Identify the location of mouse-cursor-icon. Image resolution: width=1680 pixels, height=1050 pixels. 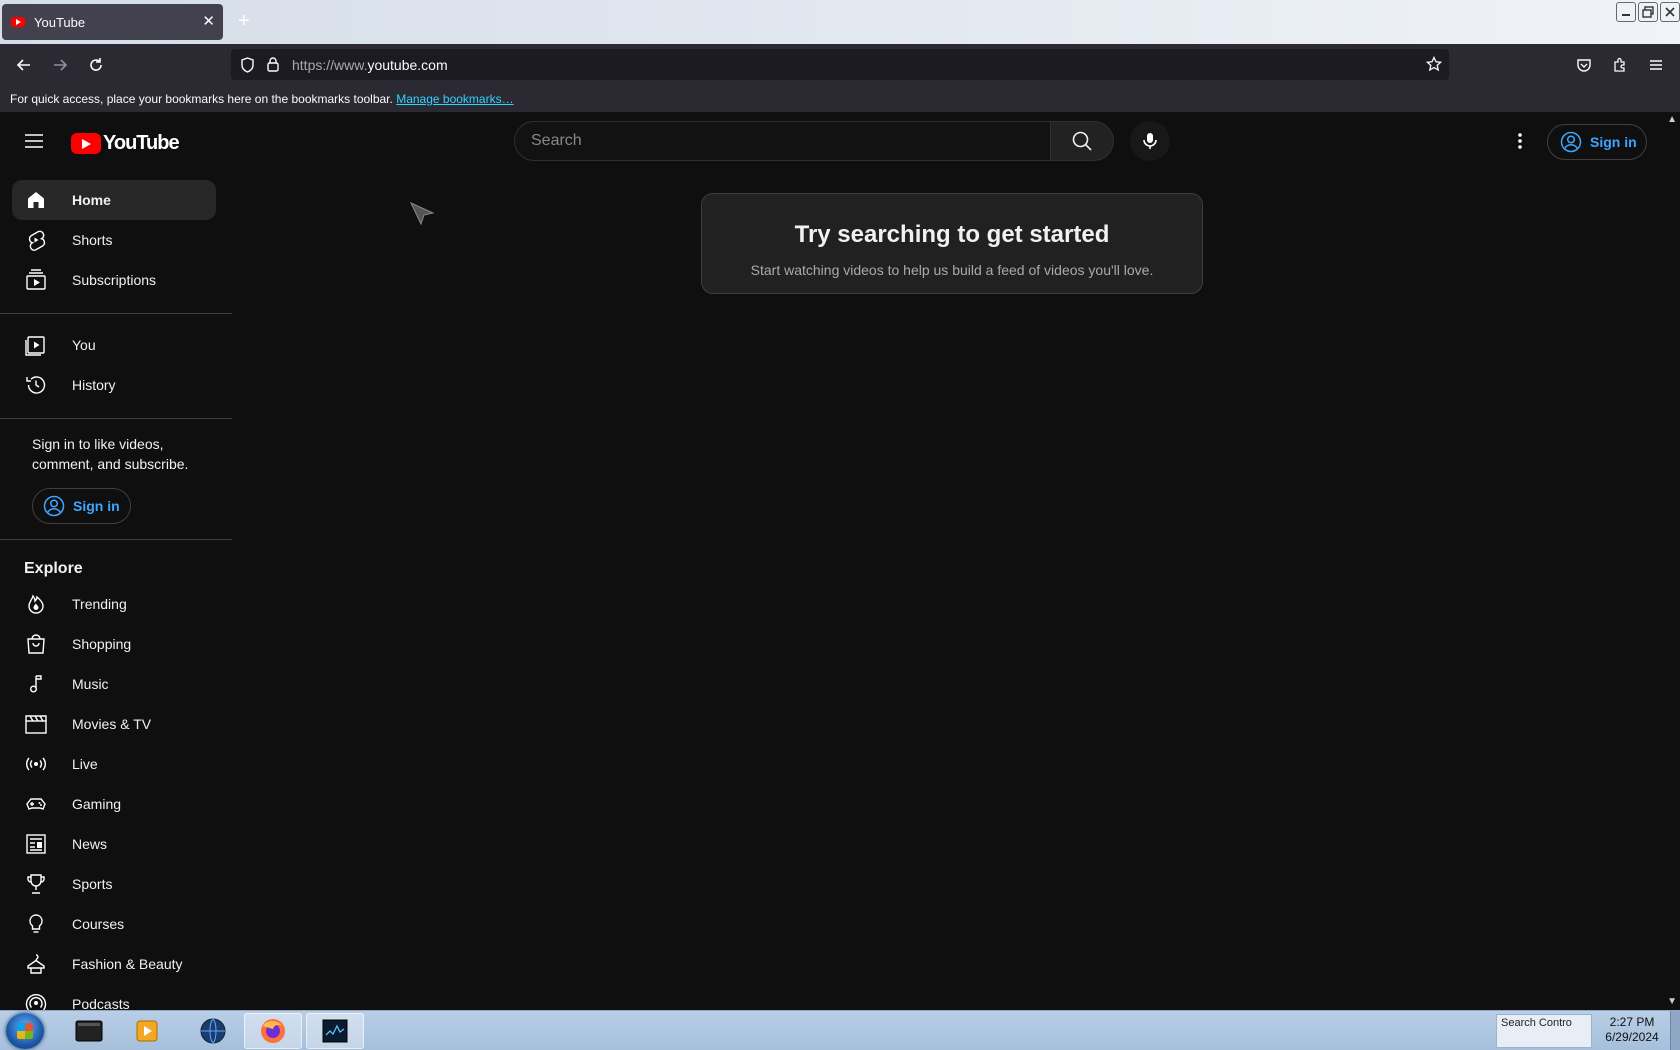
(422, 213).